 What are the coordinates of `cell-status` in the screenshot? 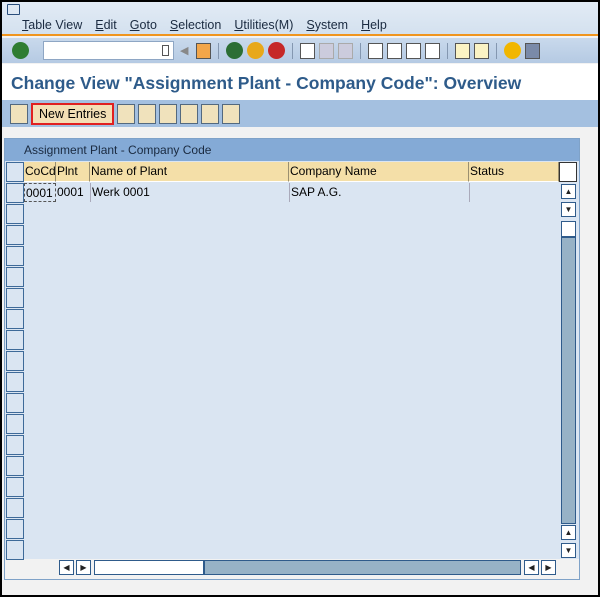 It's located at (514, 192).